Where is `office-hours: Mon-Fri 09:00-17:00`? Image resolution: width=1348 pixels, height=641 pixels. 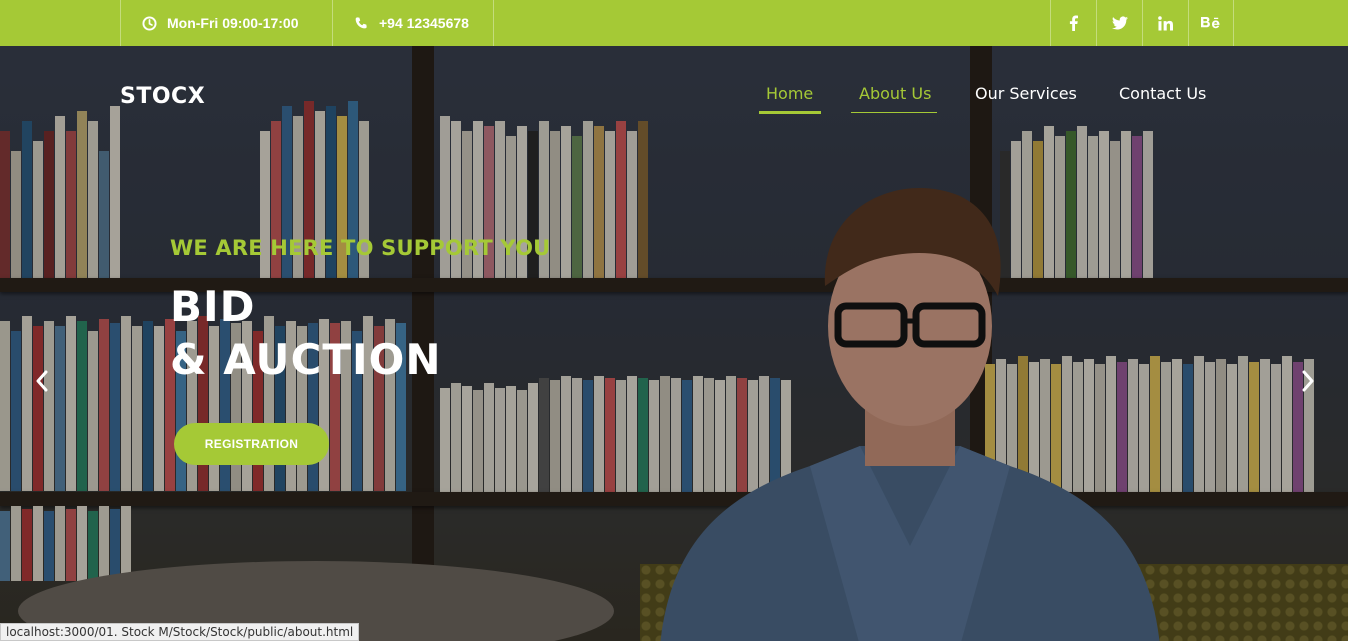
office-hours: Mon-Fri 09:00-17:00 is located at coordinates (226, 23).